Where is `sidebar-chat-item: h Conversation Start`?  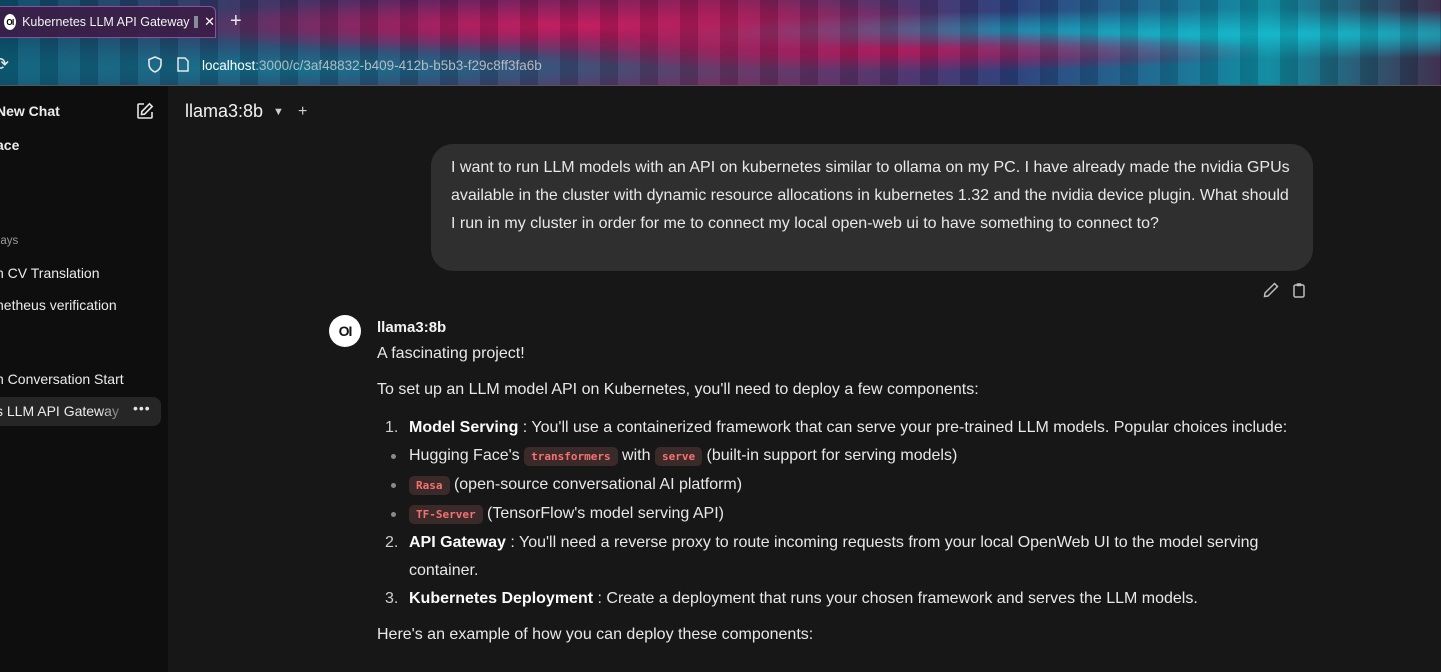
sidebar-chat-item: h Conversation Start is located at coordinates (62, 379).